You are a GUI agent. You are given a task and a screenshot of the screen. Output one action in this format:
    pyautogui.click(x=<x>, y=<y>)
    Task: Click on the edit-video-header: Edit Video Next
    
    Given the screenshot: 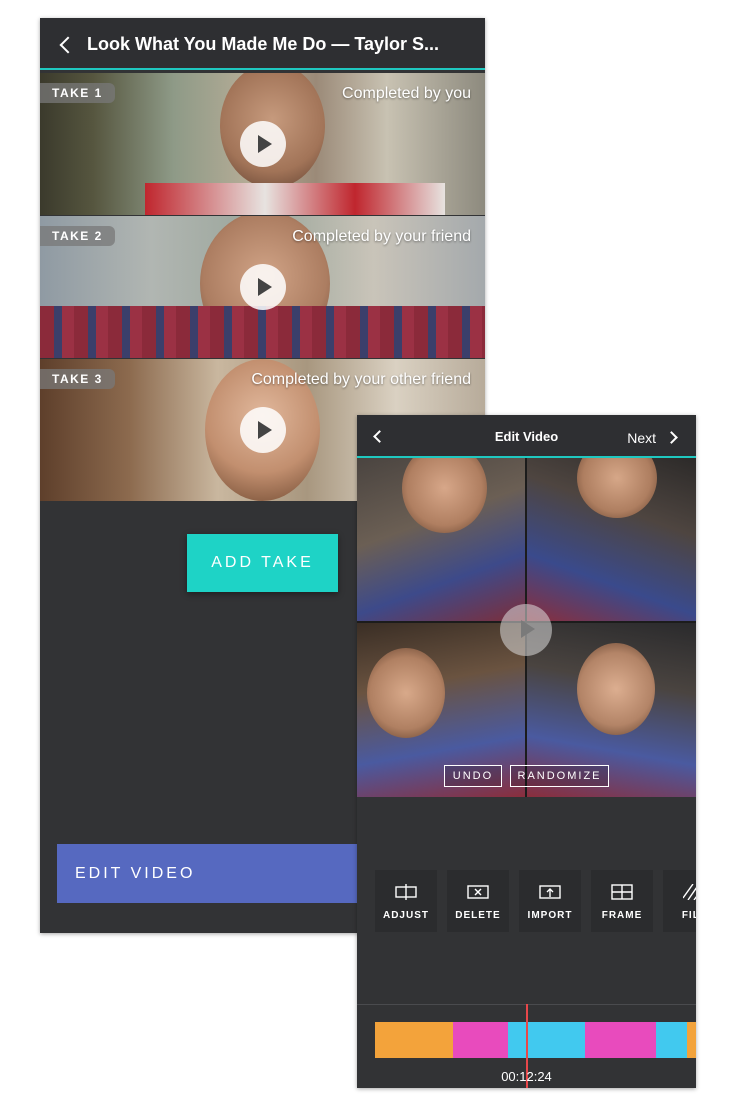 What is the action you would take?
    pyautogui.click(x=526, y=436)
    